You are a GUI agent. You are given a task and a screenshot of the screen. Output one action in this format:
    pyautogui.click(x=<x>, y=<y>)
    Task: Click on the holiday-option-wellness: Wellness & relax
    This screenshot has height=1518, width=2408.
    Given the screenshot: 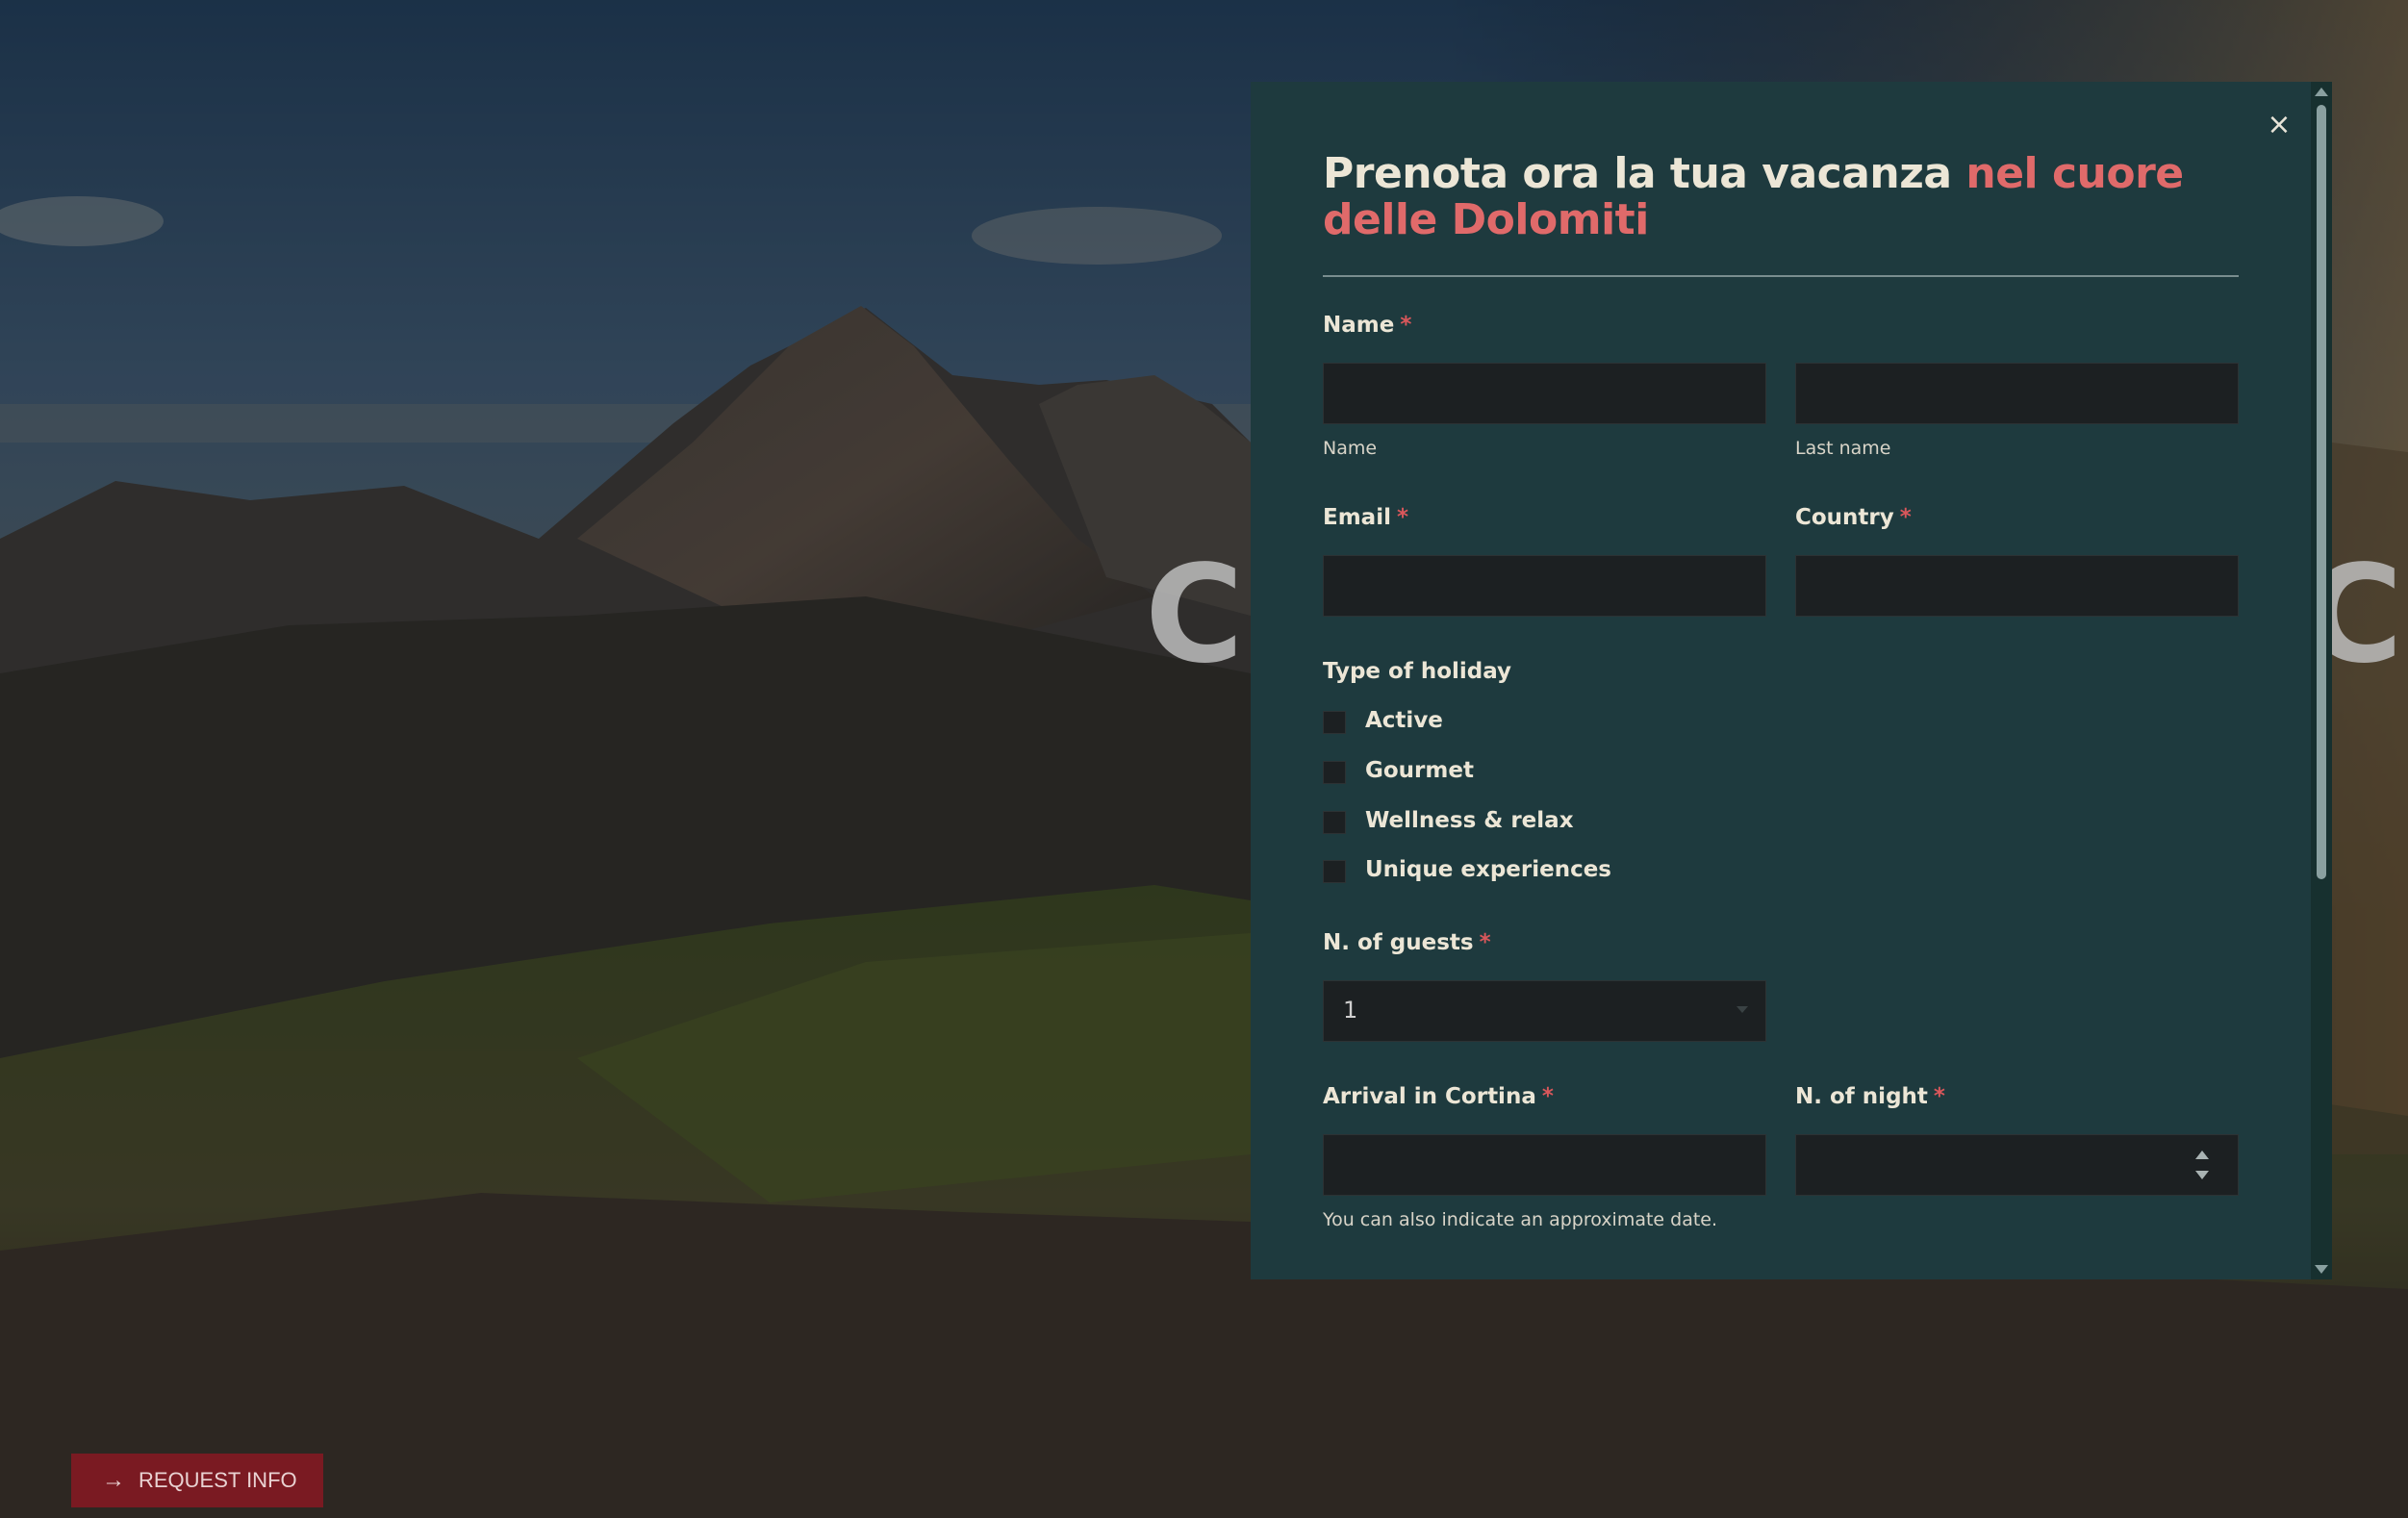 What is the action you would take?
    pyautogui.click(x=1448, y=820)
    